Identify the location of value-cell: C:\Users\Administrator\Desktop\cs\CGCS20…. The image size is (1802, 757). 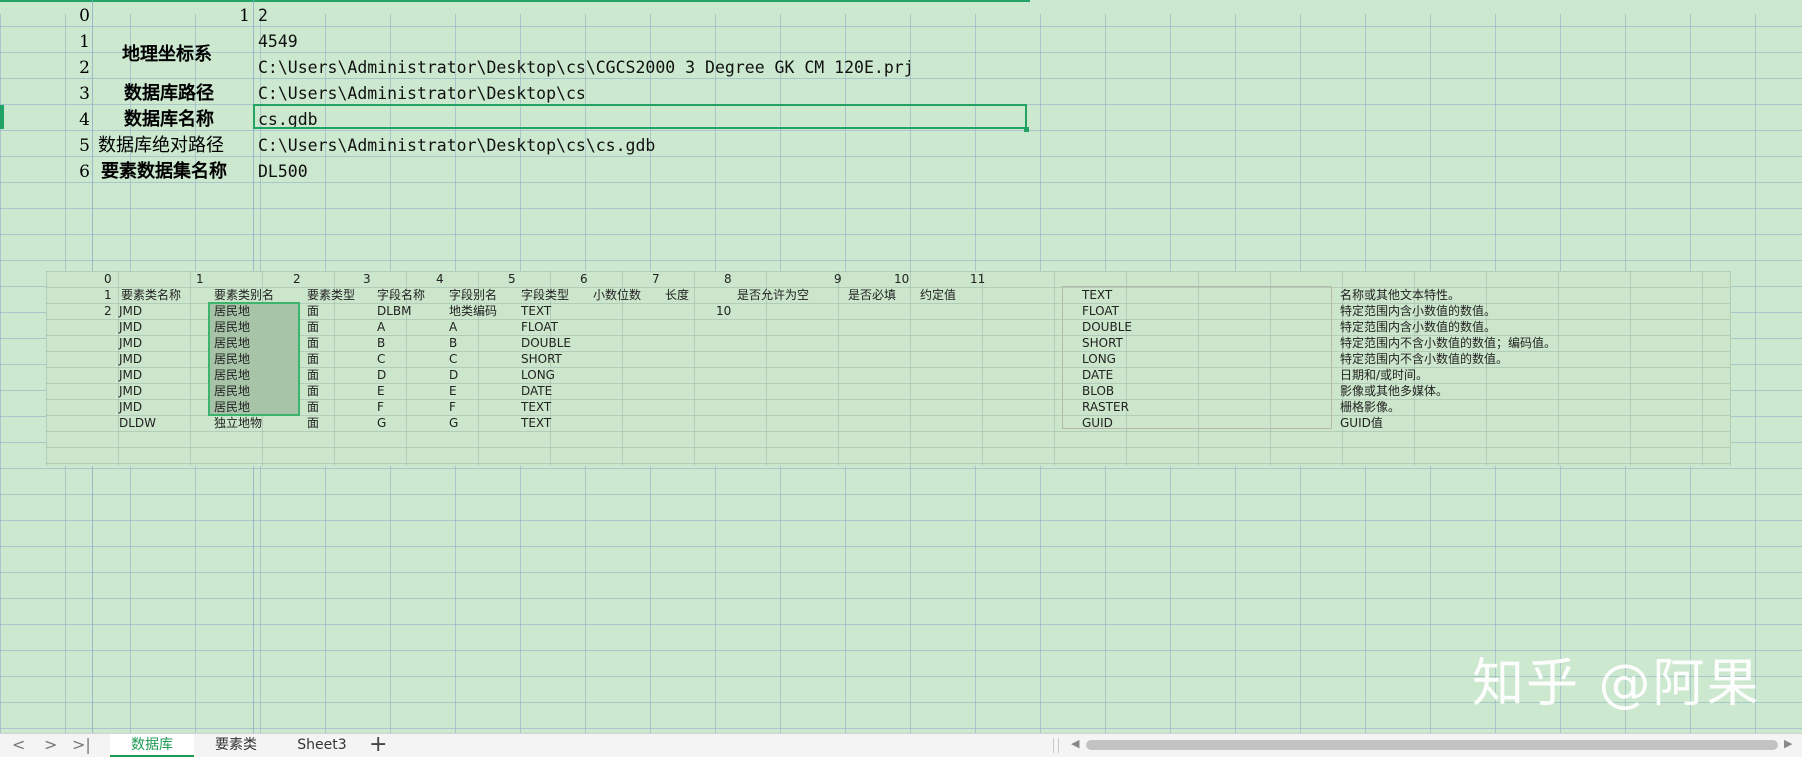
(586, 68).